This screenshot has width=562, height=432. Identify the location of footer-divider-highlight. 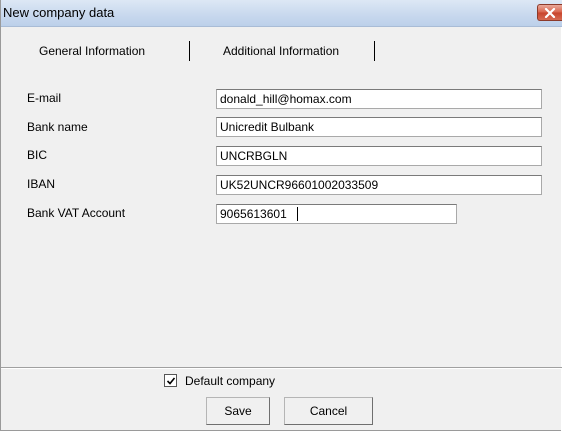
(281, 368).